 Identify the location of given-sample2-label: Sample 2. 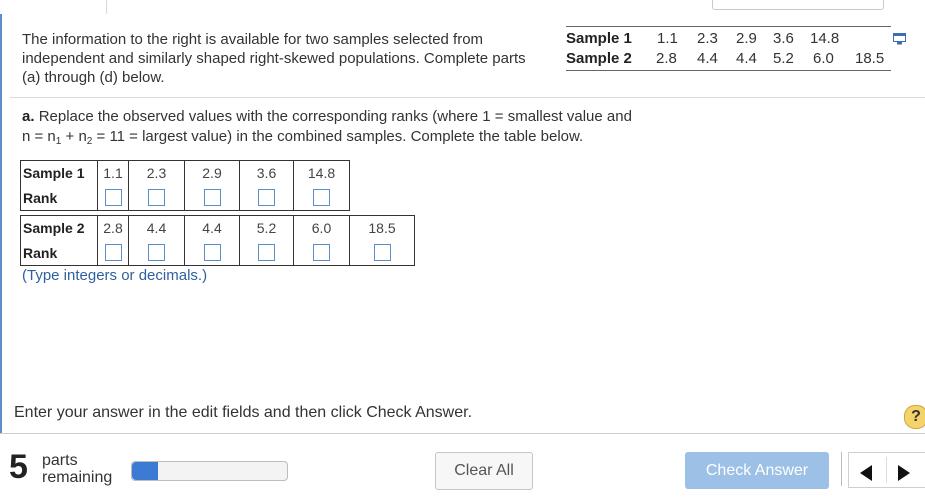
(599, 58).